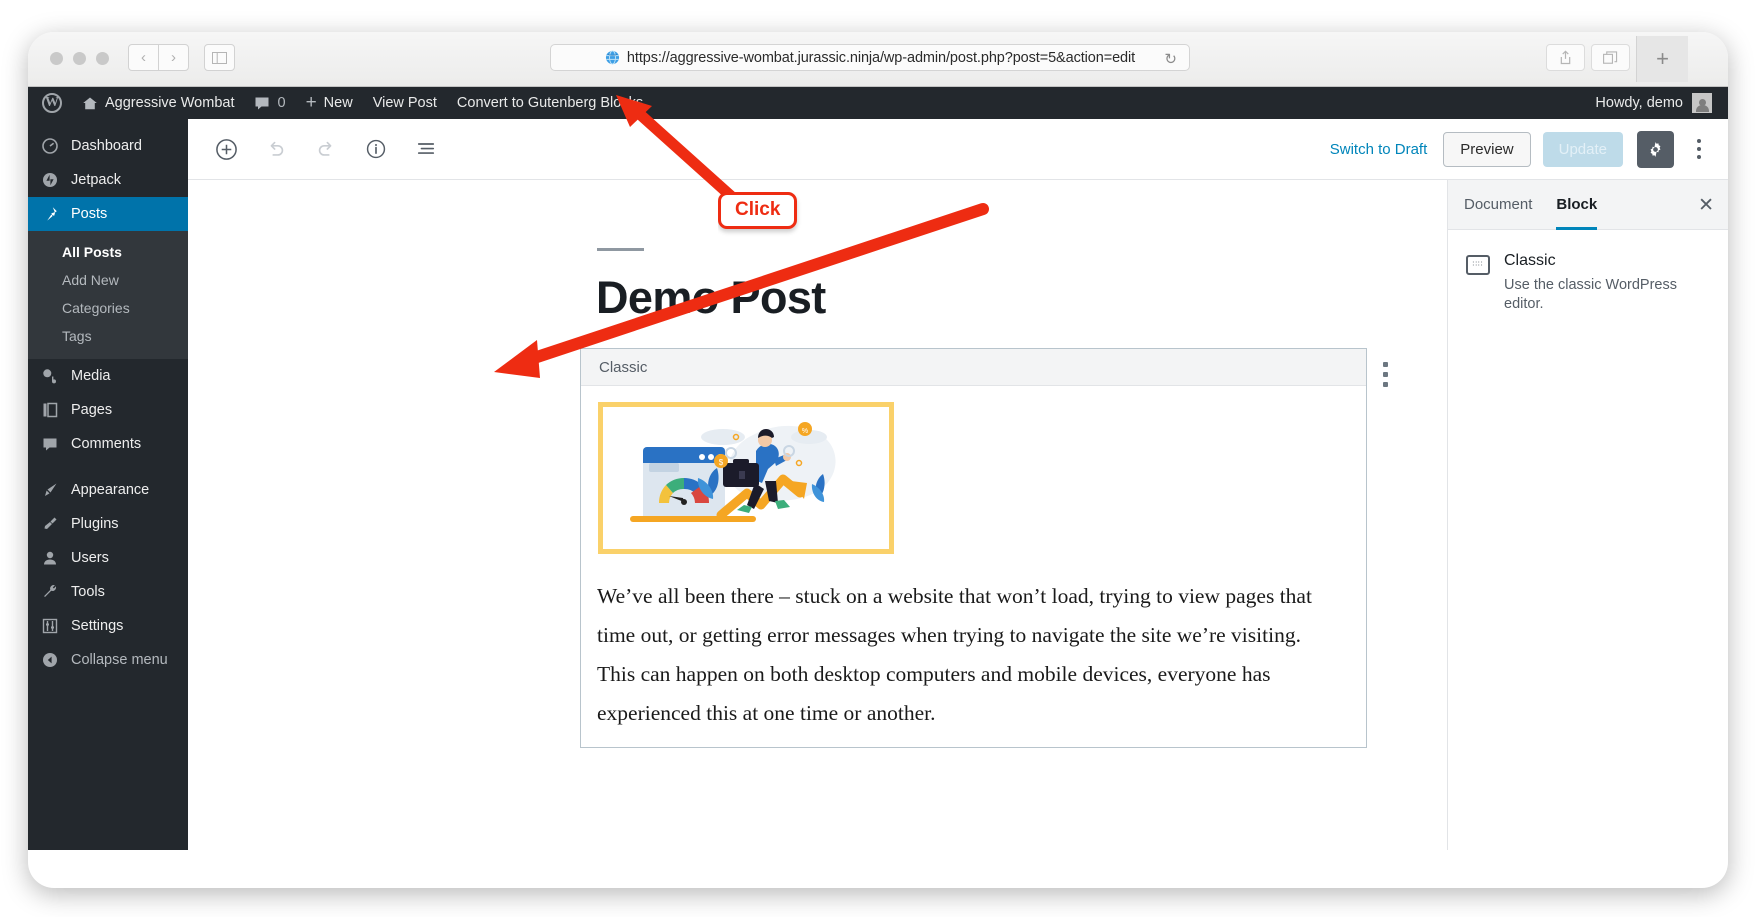 The width and height of the screenshot is (1756, 917). What do you see at coordinates (108, 376) in the screenshot?
I see `sidebar-item-media: Media` at bounding box center [108, 376].